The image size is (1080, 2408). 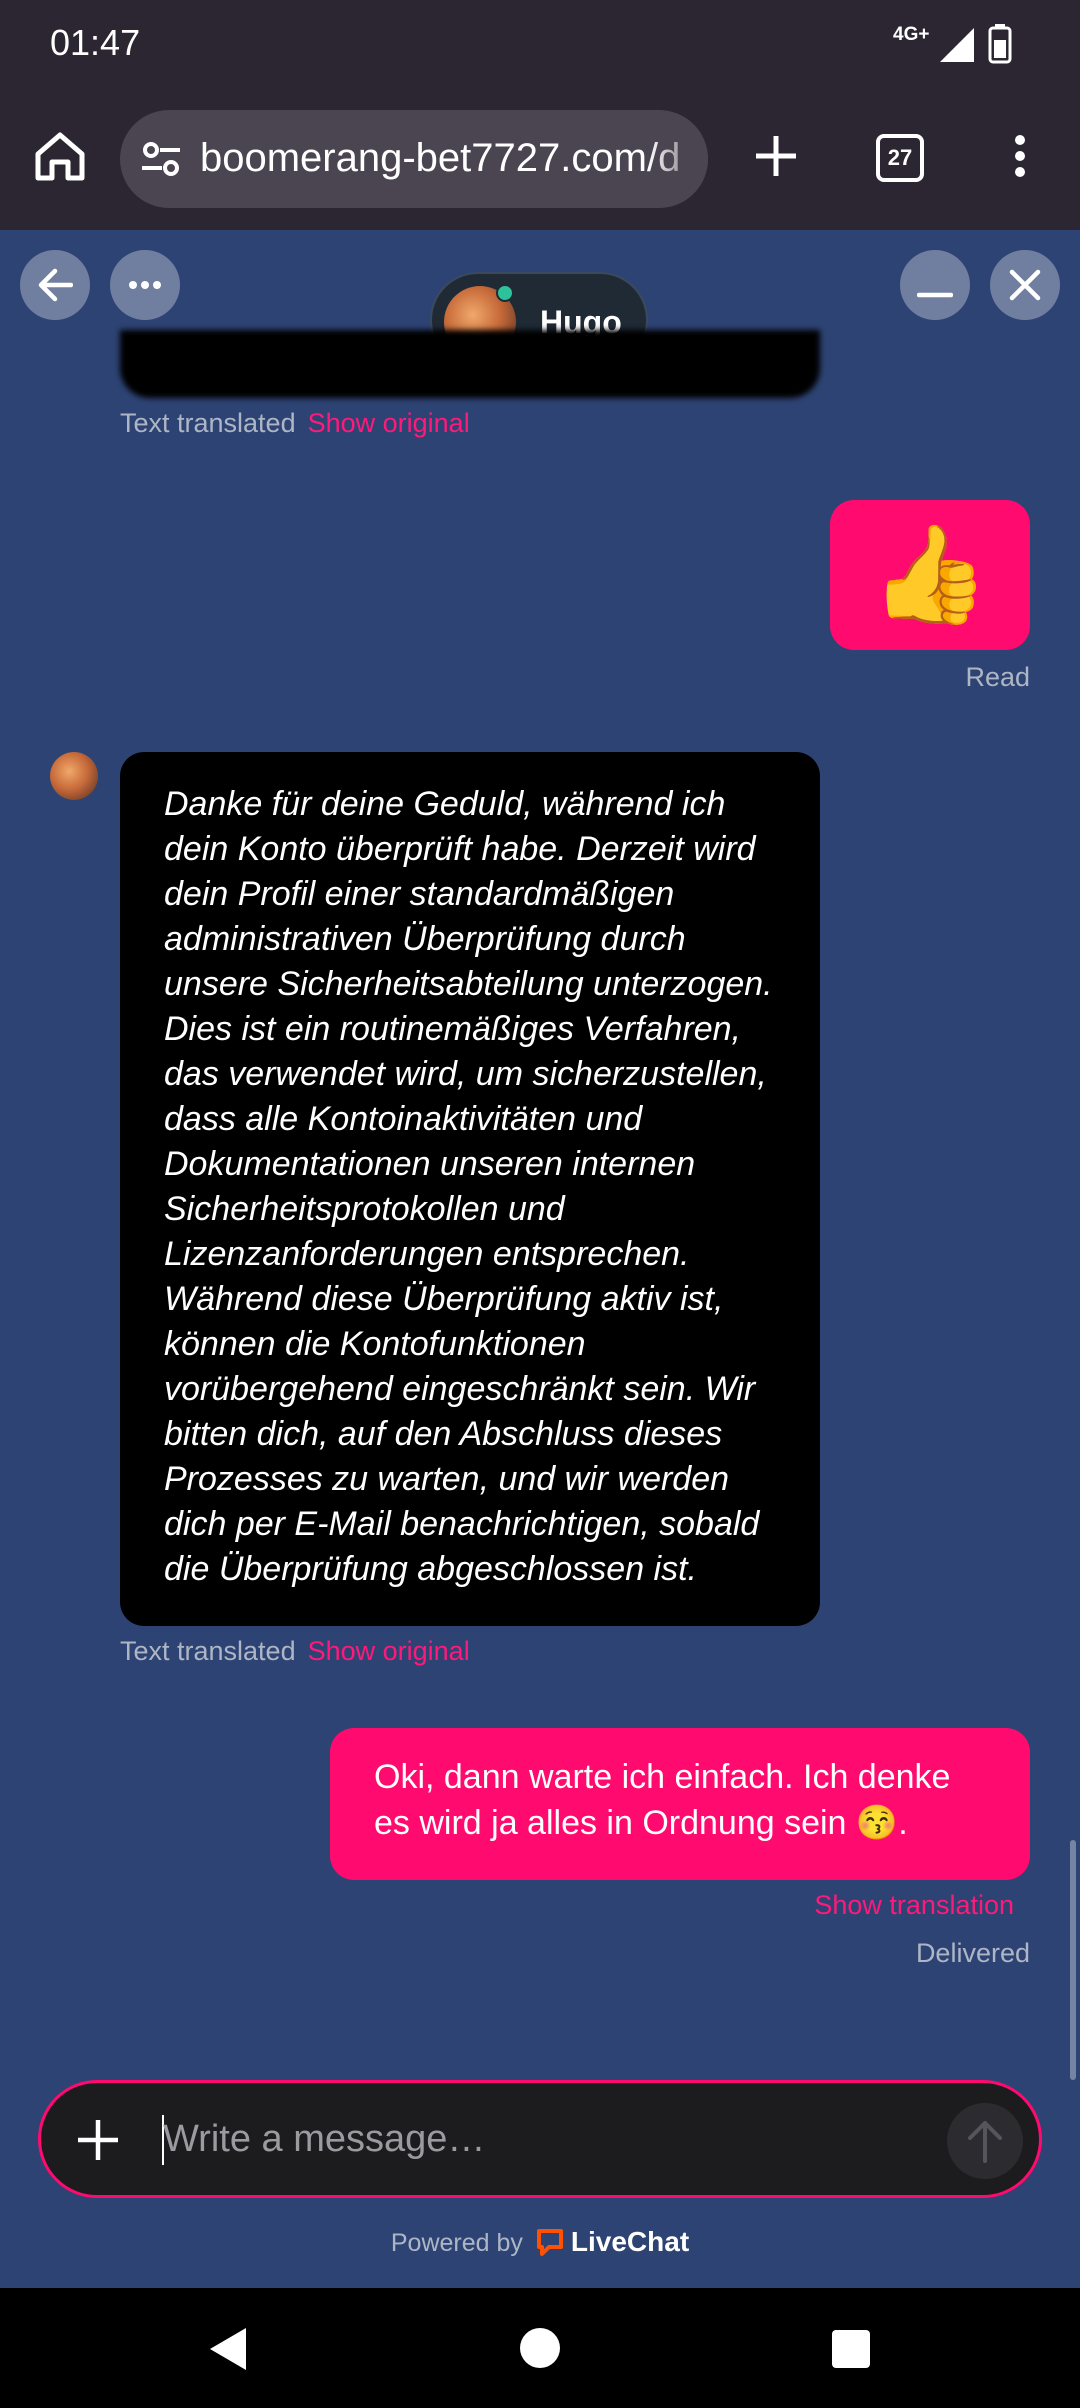 I want to click on show-translation-link: Show translation, so click(x=914, y=1905).